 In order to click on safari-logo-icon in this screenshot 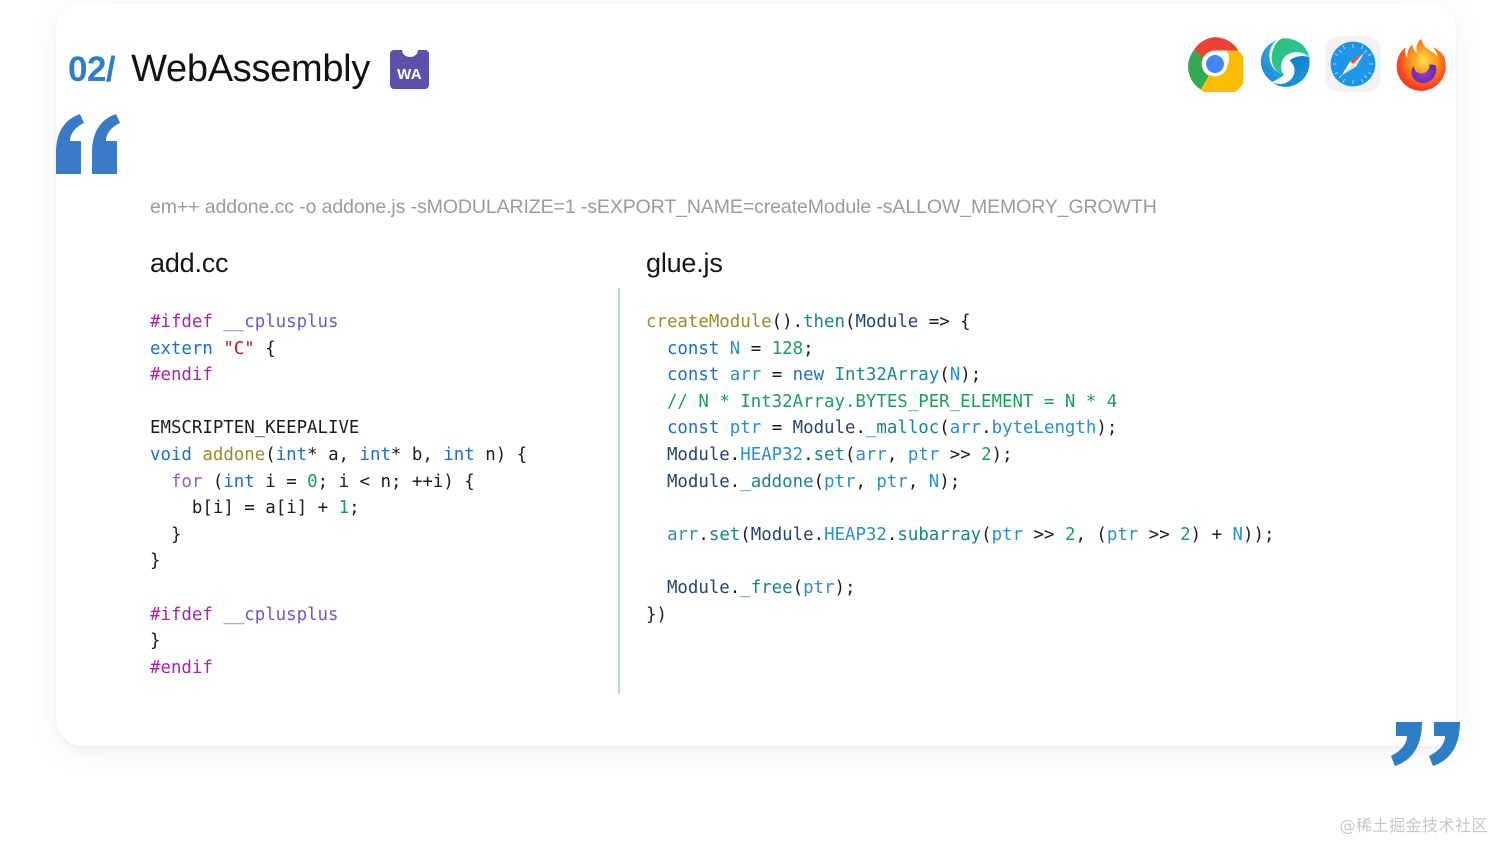, I will do `click(1353, 64)`.